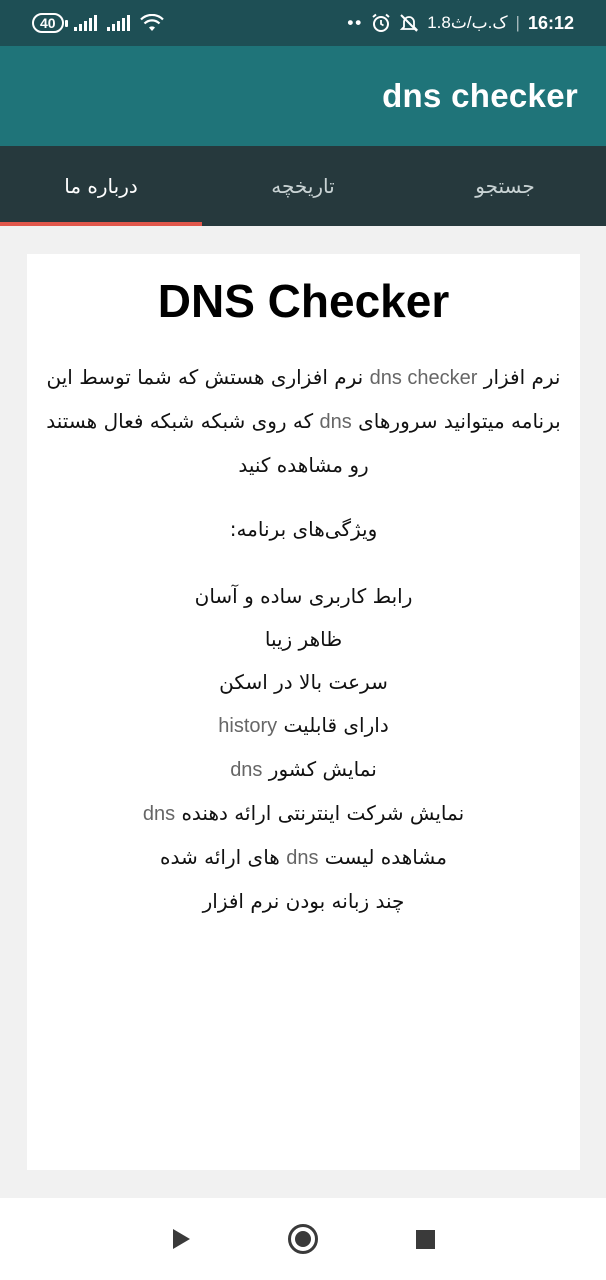 Image resolution: width=606 pixels, height=1280 pixels. I want to click on tab-search: جستجو, so click(505, 186).